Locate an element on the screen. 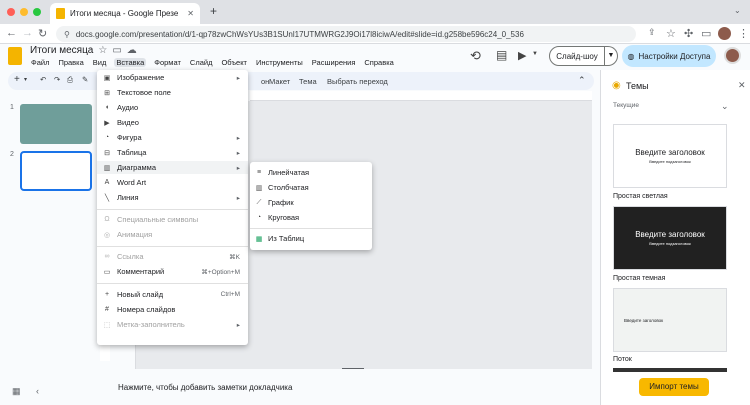 The width and height of the screenshot is (750, 405). import-theme-button: Импорт темы is located at coordinates (674, 387).